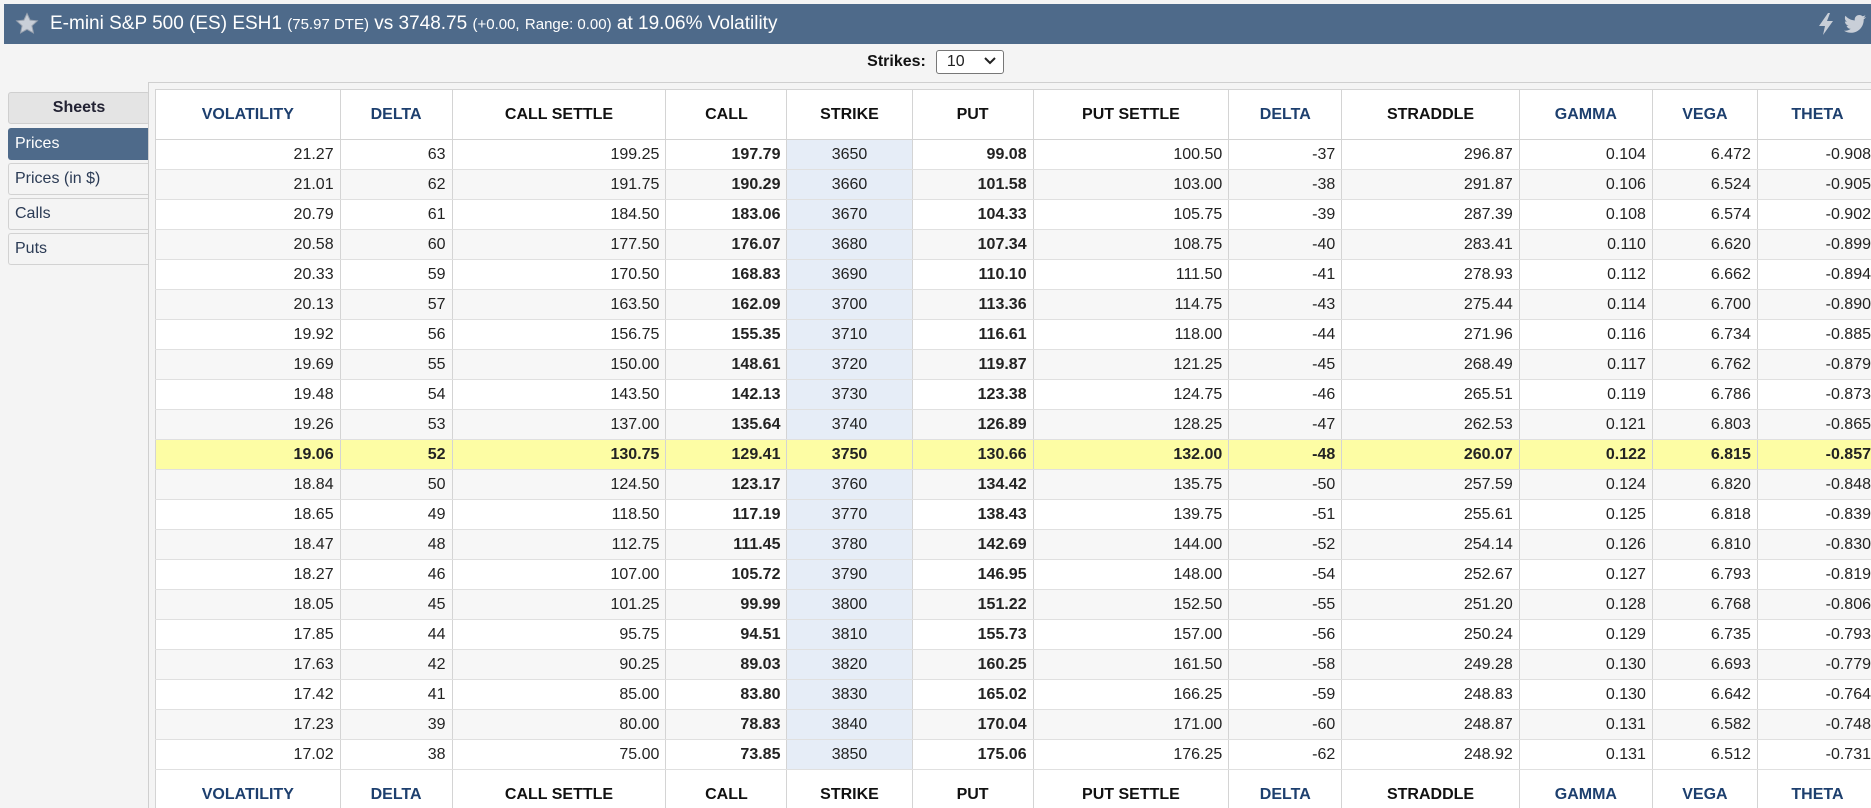 The width and height of the screenshot is (1871, 808). Describe the element at coordinates (1430, 184) in the screenshot. I see `cell-straddle: 291.87` at that location.